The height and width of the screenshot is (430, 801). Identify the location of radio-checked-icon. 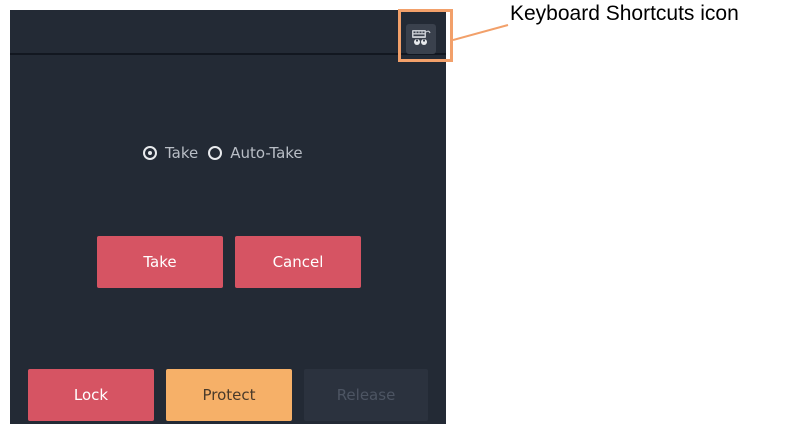
(150, 153).